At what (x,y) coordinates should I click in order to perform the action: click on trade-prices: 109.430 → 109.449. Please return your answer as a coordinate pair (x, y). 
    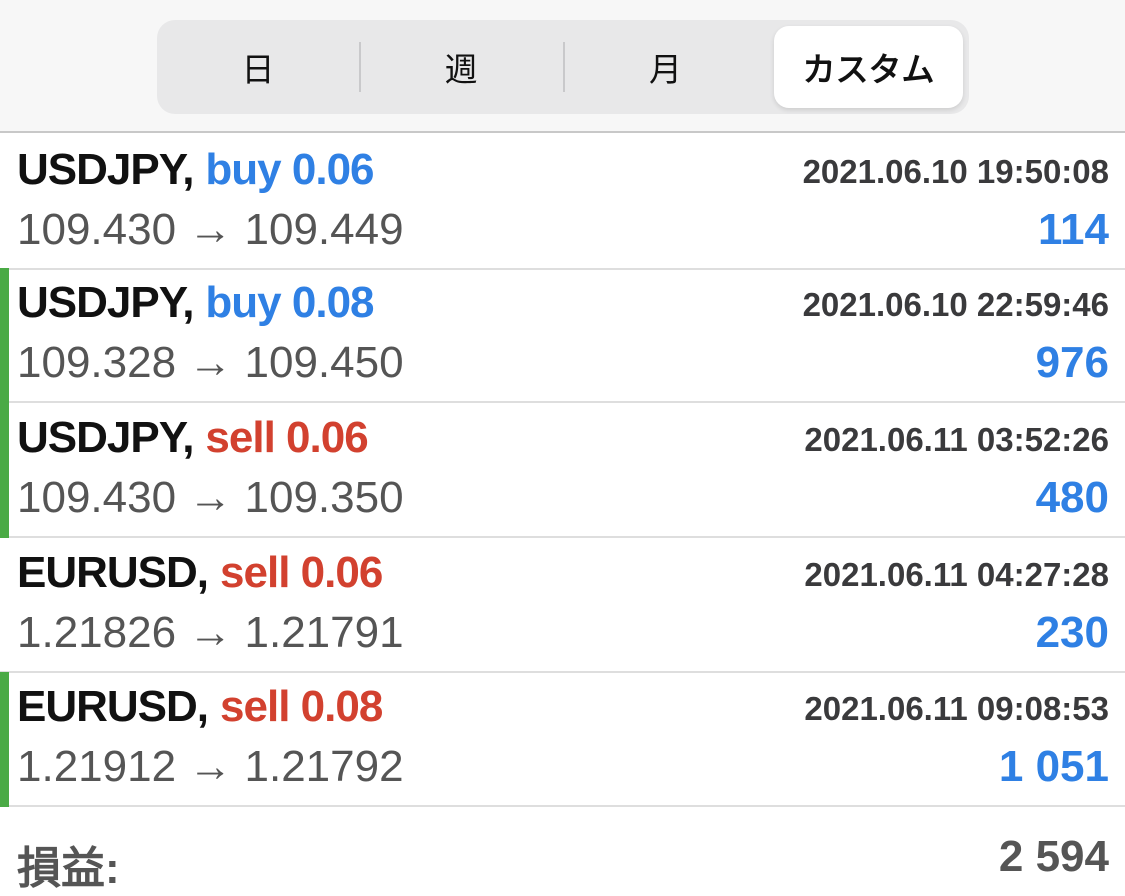
    Looking at the image, I should click on (210, 229).